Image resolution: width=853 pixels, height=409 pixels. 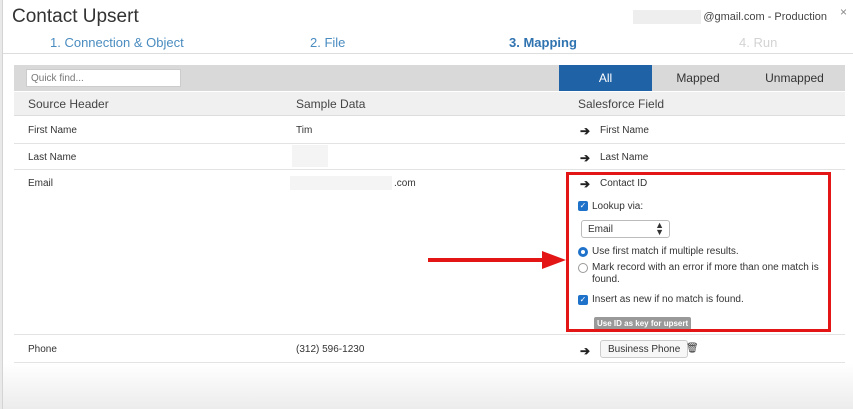 I want to click on redacted-username, so click(x=667, y=17).